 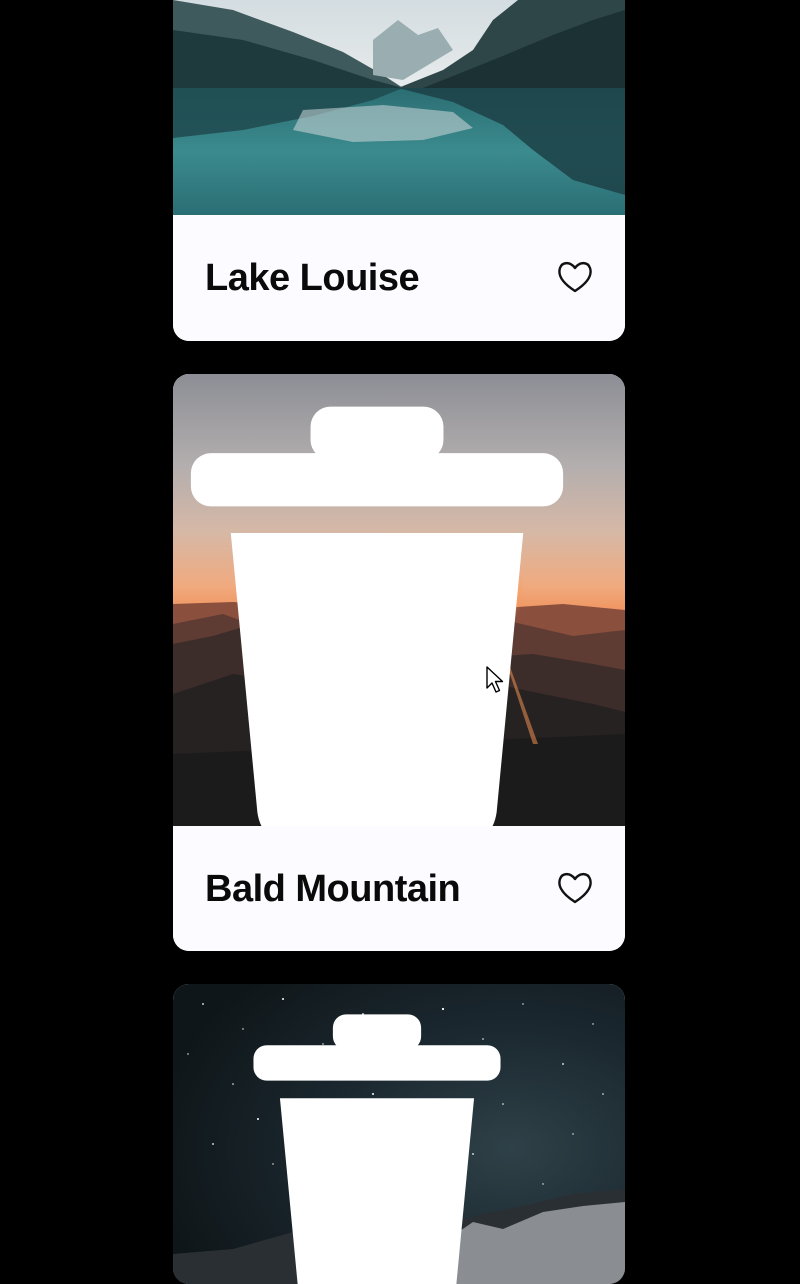 I want to click on card-title: Lake Louise, so click(x=312, y=278).